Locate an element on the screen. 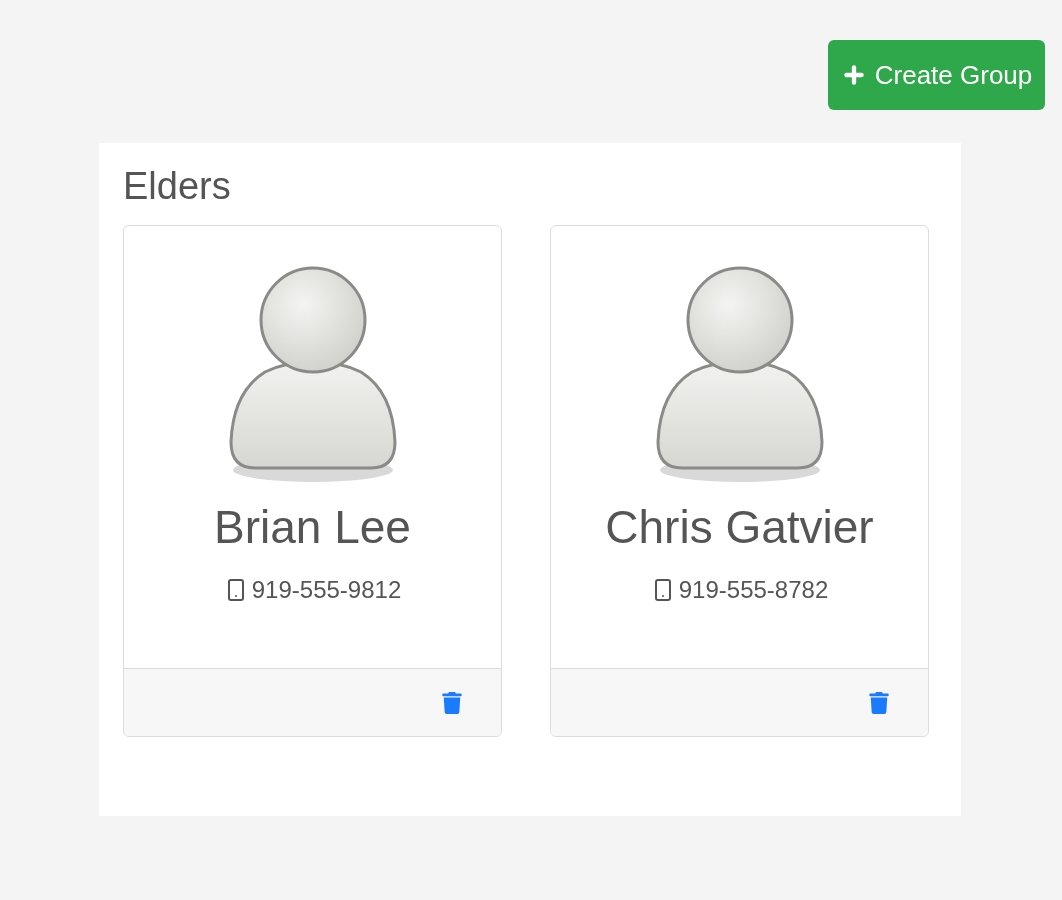  member-name: Brian Lee is located at coordinates (312, 527).